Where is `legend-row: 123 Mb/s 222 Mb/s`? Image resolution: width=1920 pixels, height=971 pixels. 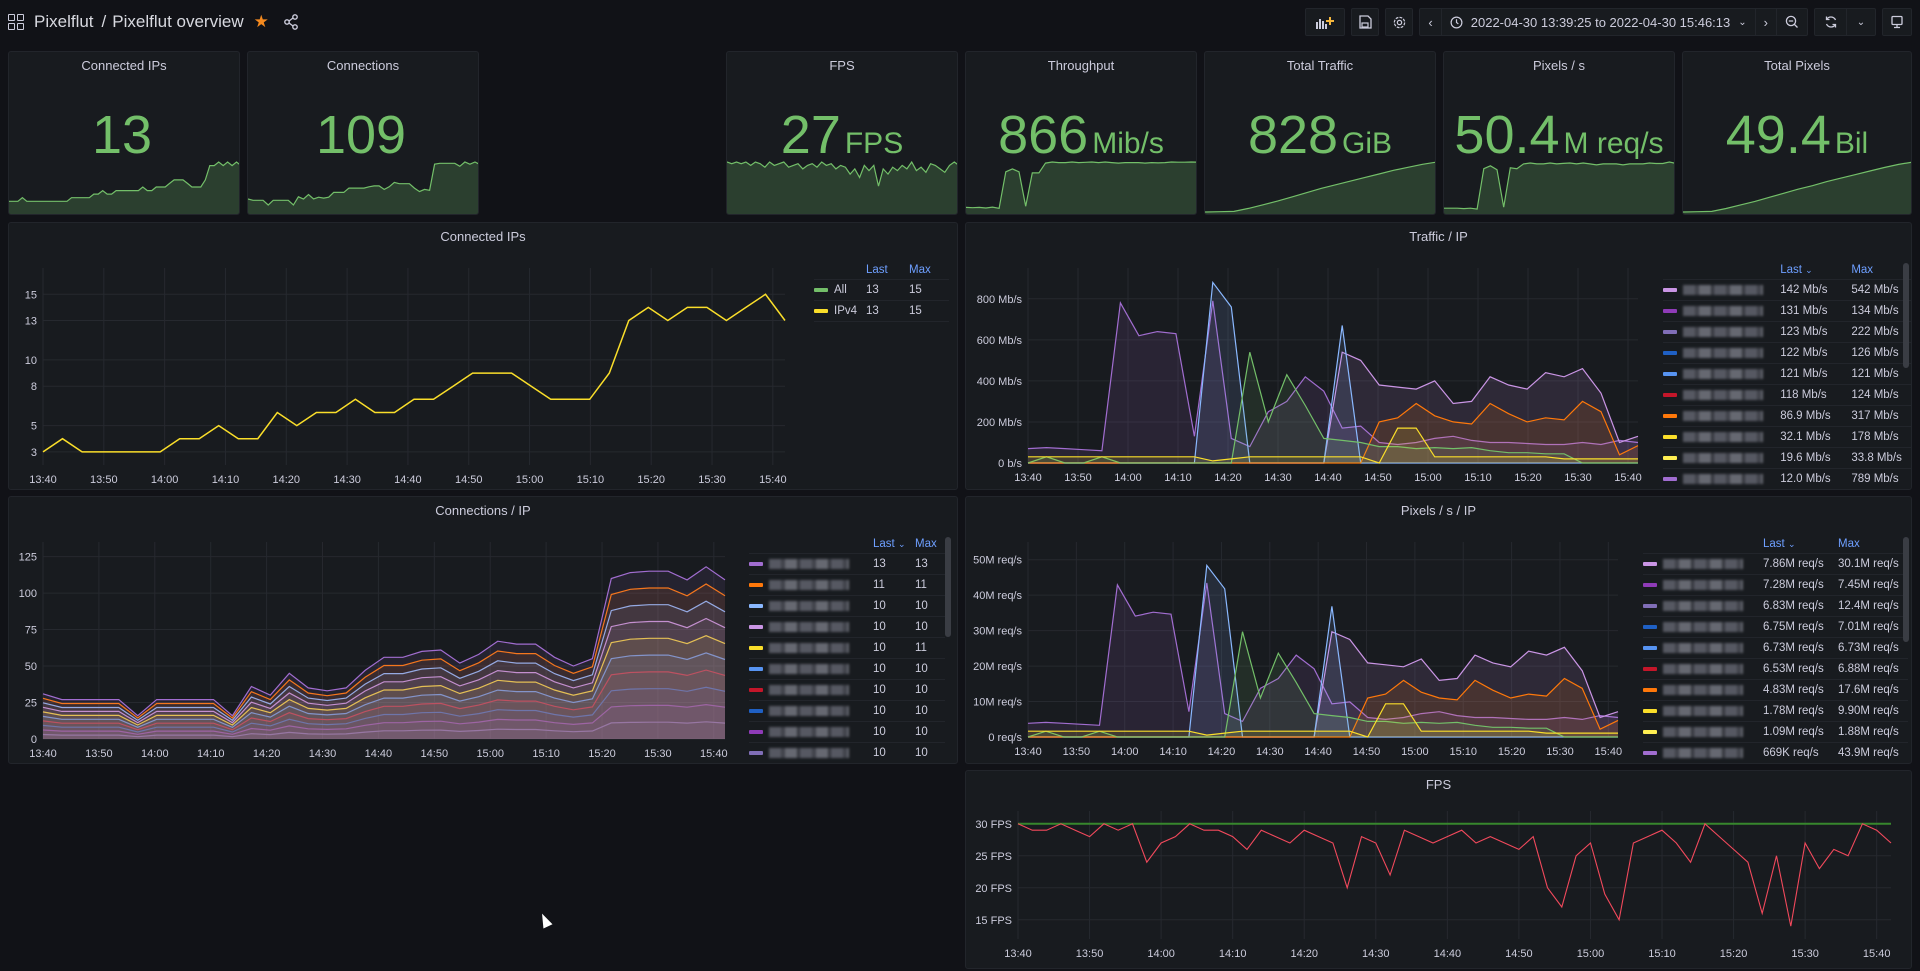
legend-row: 123 Mb/s 222 Mb/s is located at coordinates (1787, 332).